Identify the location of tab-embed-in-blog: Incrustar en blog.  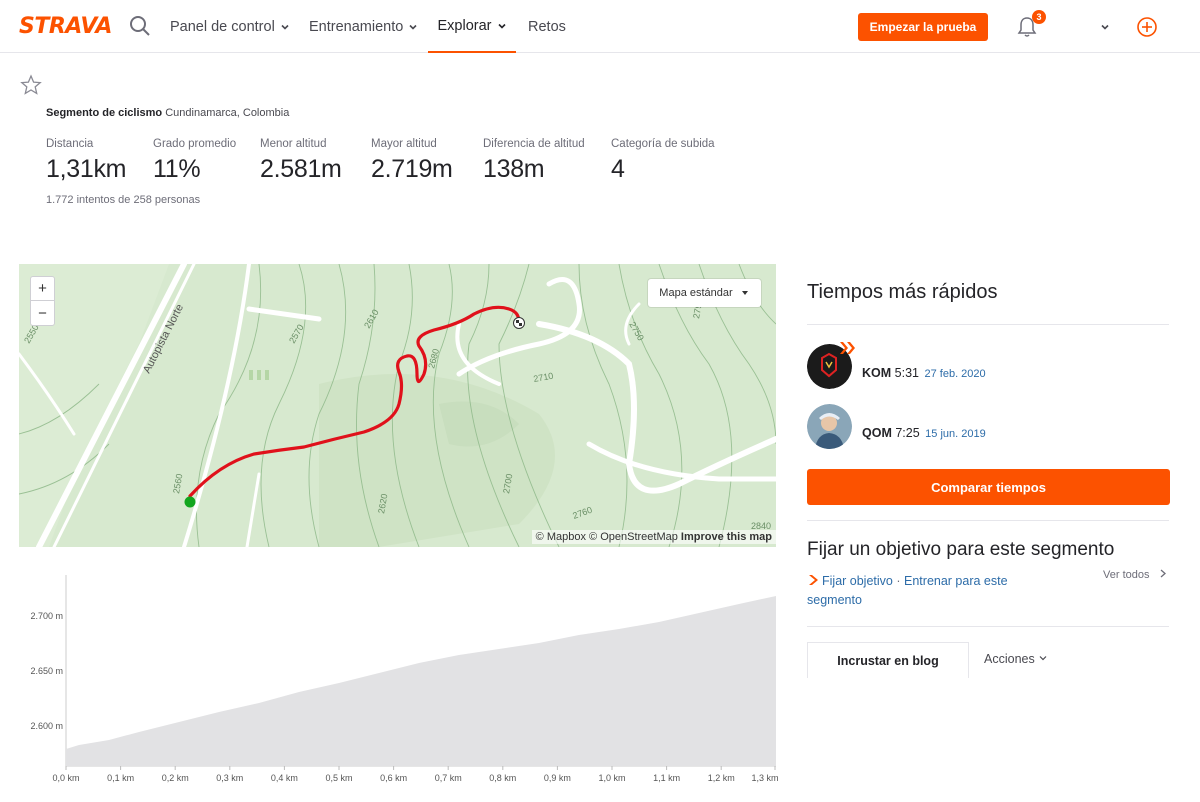
(888, 660).